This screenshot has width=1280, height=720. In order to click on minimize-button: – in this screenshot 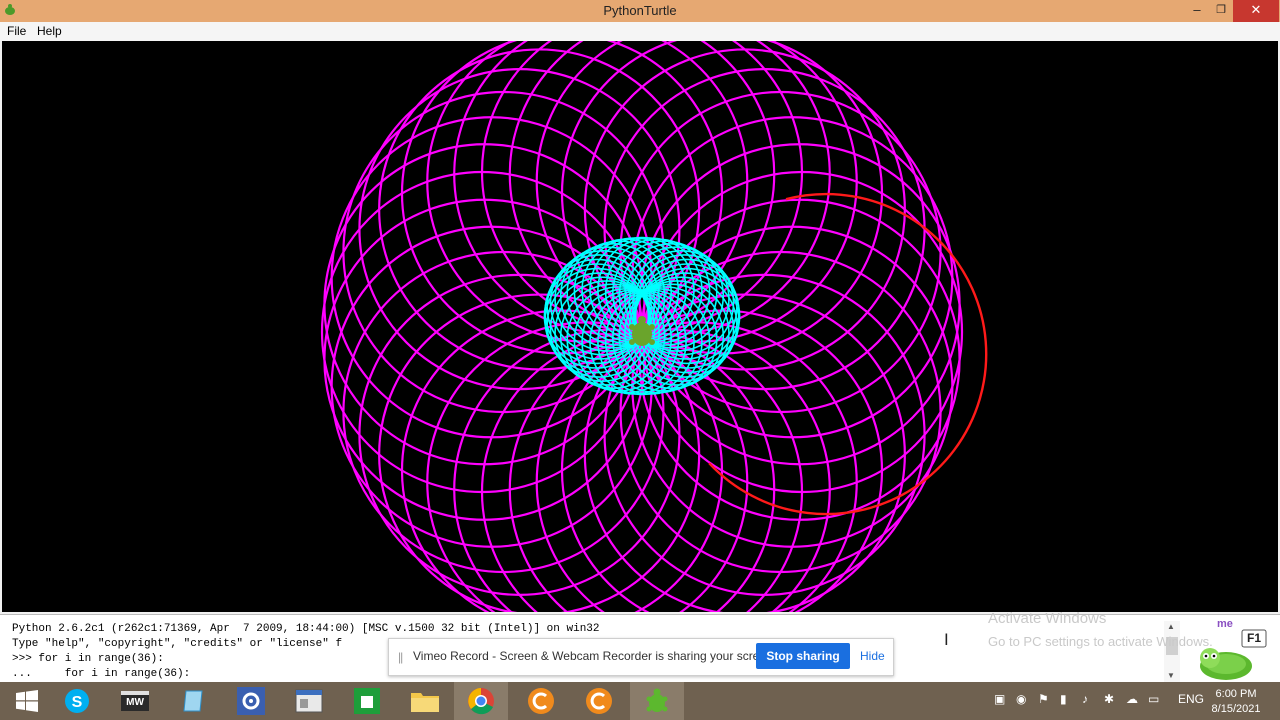, I will do `click(1197, 11)`.